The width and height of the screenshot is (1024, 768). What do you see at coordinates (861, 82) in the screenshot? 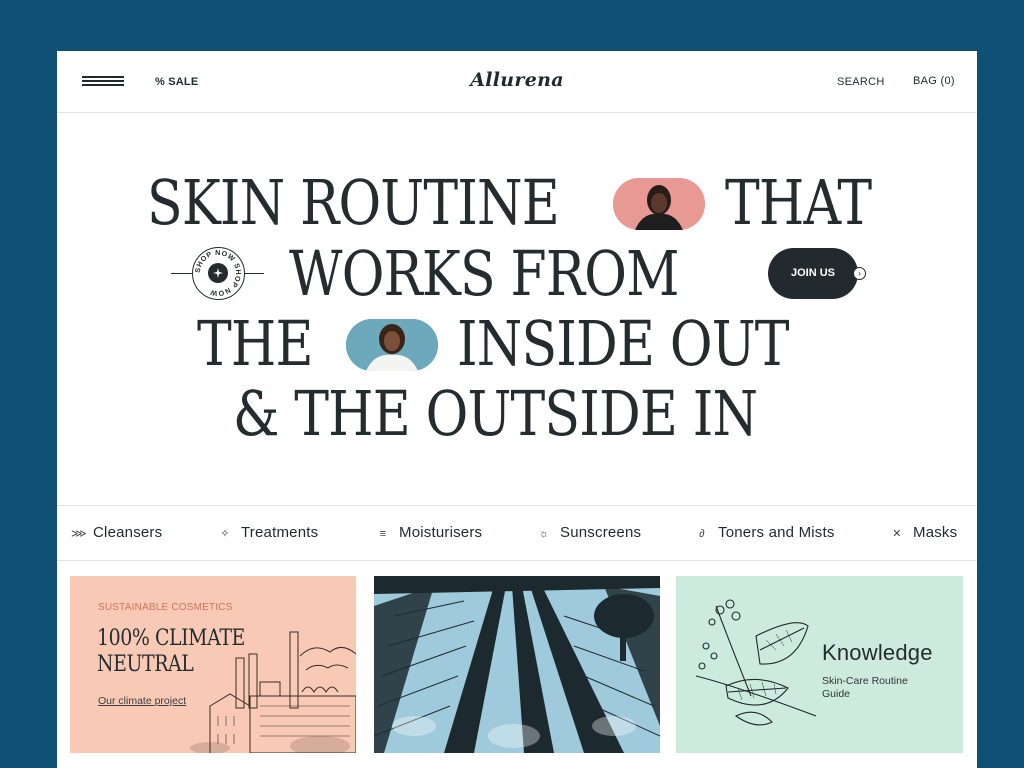
I see `search-link: SEARCH` at bounding box center [861, 82].